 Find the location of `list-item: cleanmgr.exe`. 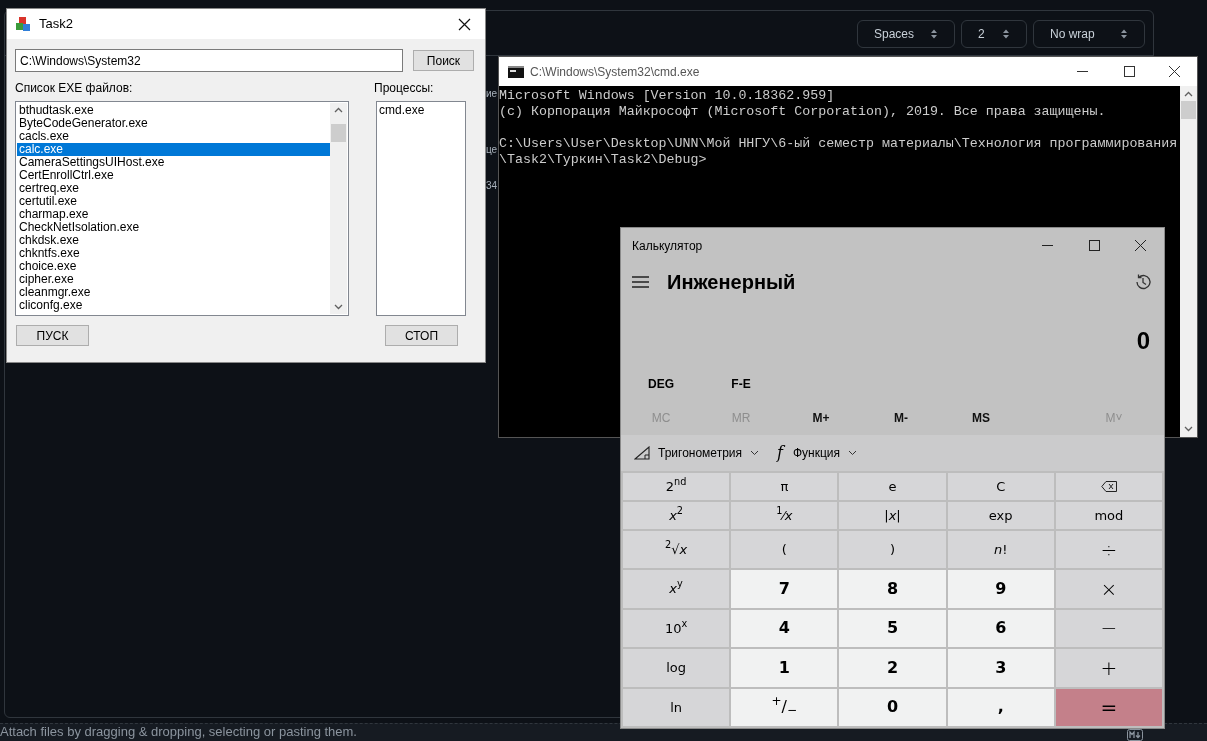

list-item: cleanmgr.exe is located at coordinates (173, 292).